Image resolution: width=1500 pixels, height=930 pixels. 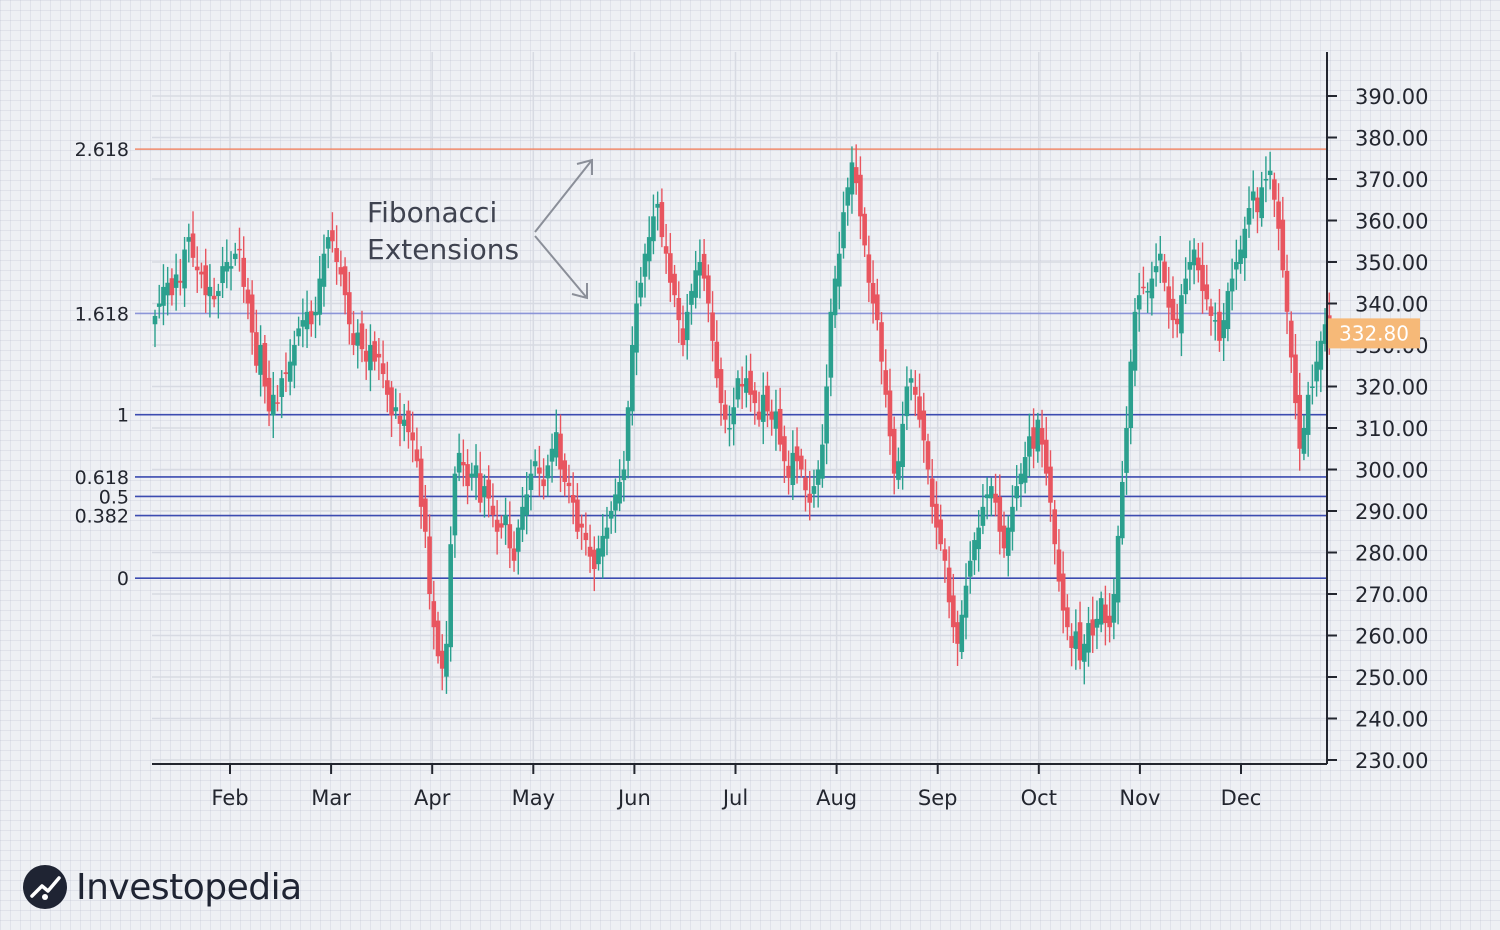 What do you see at coordinates (162, 887) in the screenshot?
I see `investopedia-logo: Investopedia` at bounding box center [162, 887].